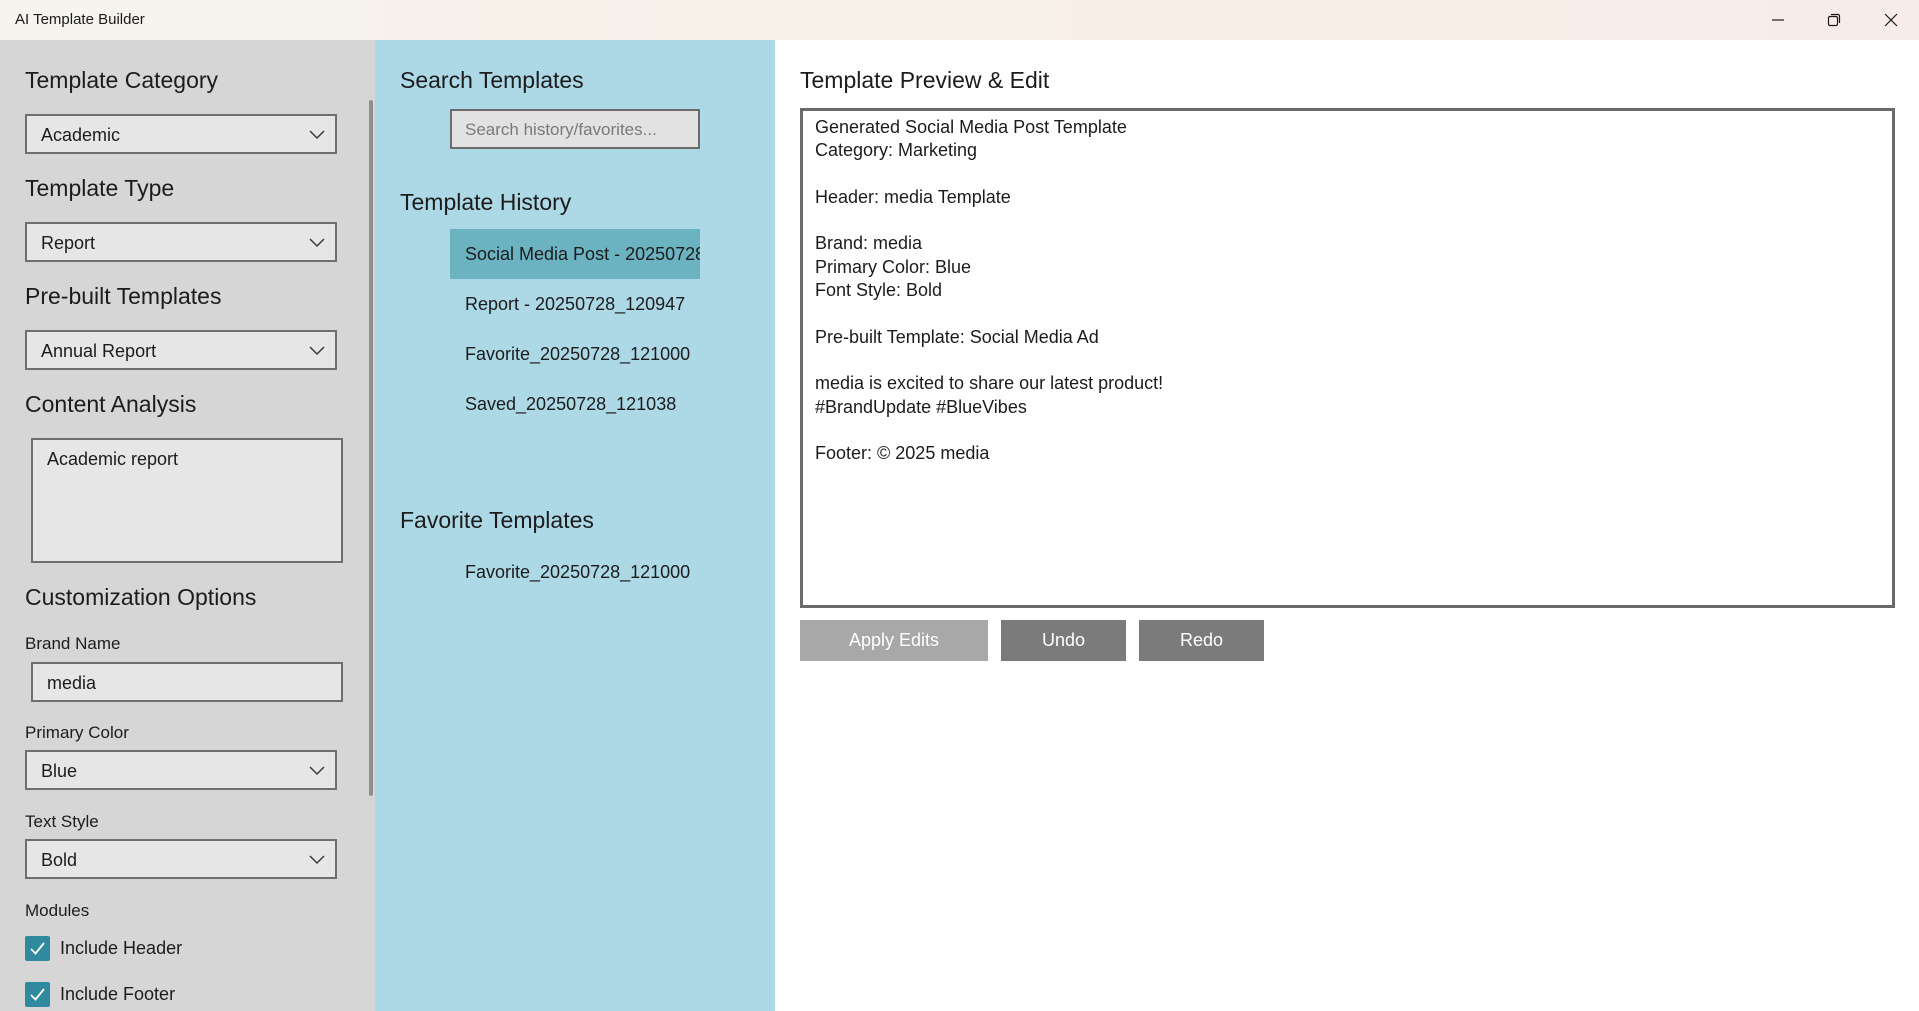 Image resolution: width=1919 pixels, height=1011 pixels. I want to click on template-category-value: Academic, so click(81, 135).